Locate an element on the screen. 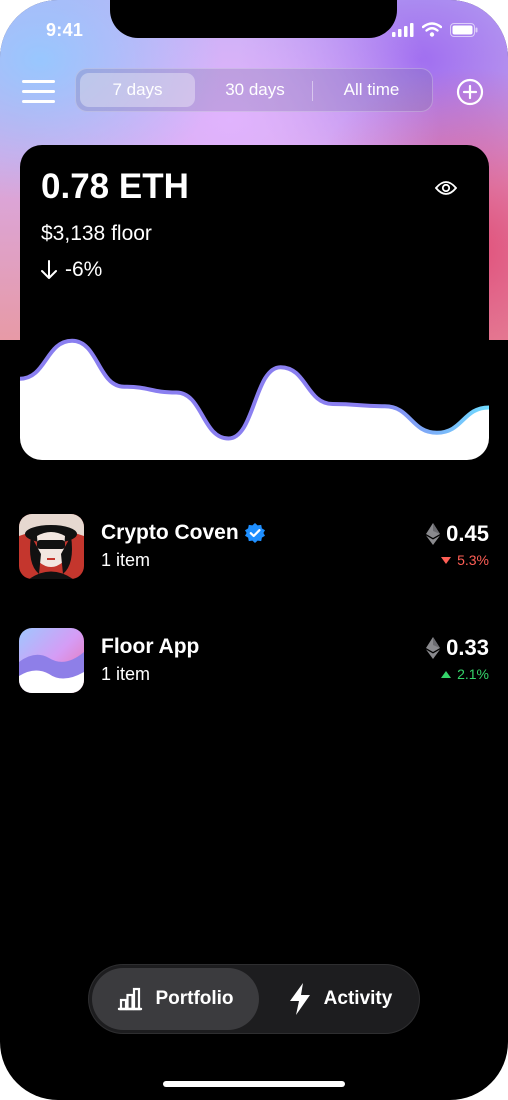 The height and width of the screenshot is (1100, 508). collection-name-text: Floor App is located at coordinates (150, 646).